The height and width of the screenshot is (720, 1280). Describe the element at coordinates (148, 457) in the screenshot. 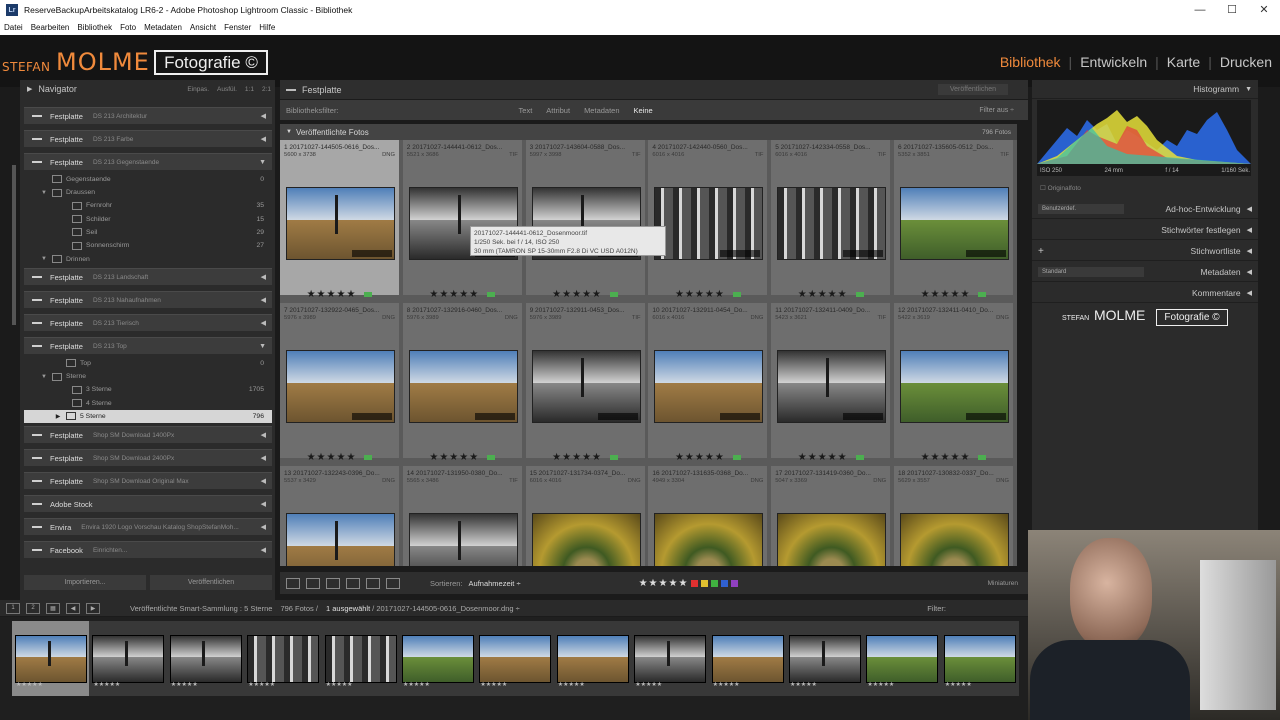

I see `publish-service-8: Festplatte Shop SM Download 2400Px ◀` at that location.